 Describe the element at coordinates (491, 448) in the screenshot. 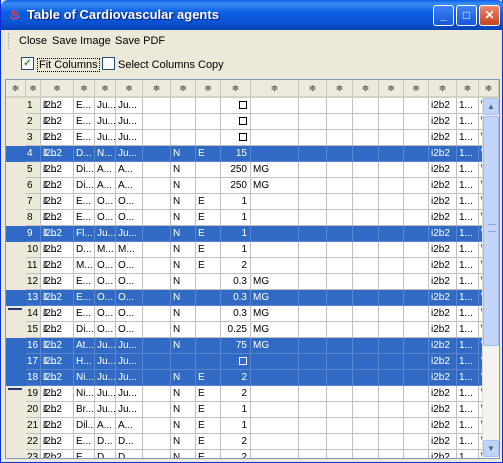

I see `scroll-down-button: ▼` at that location.